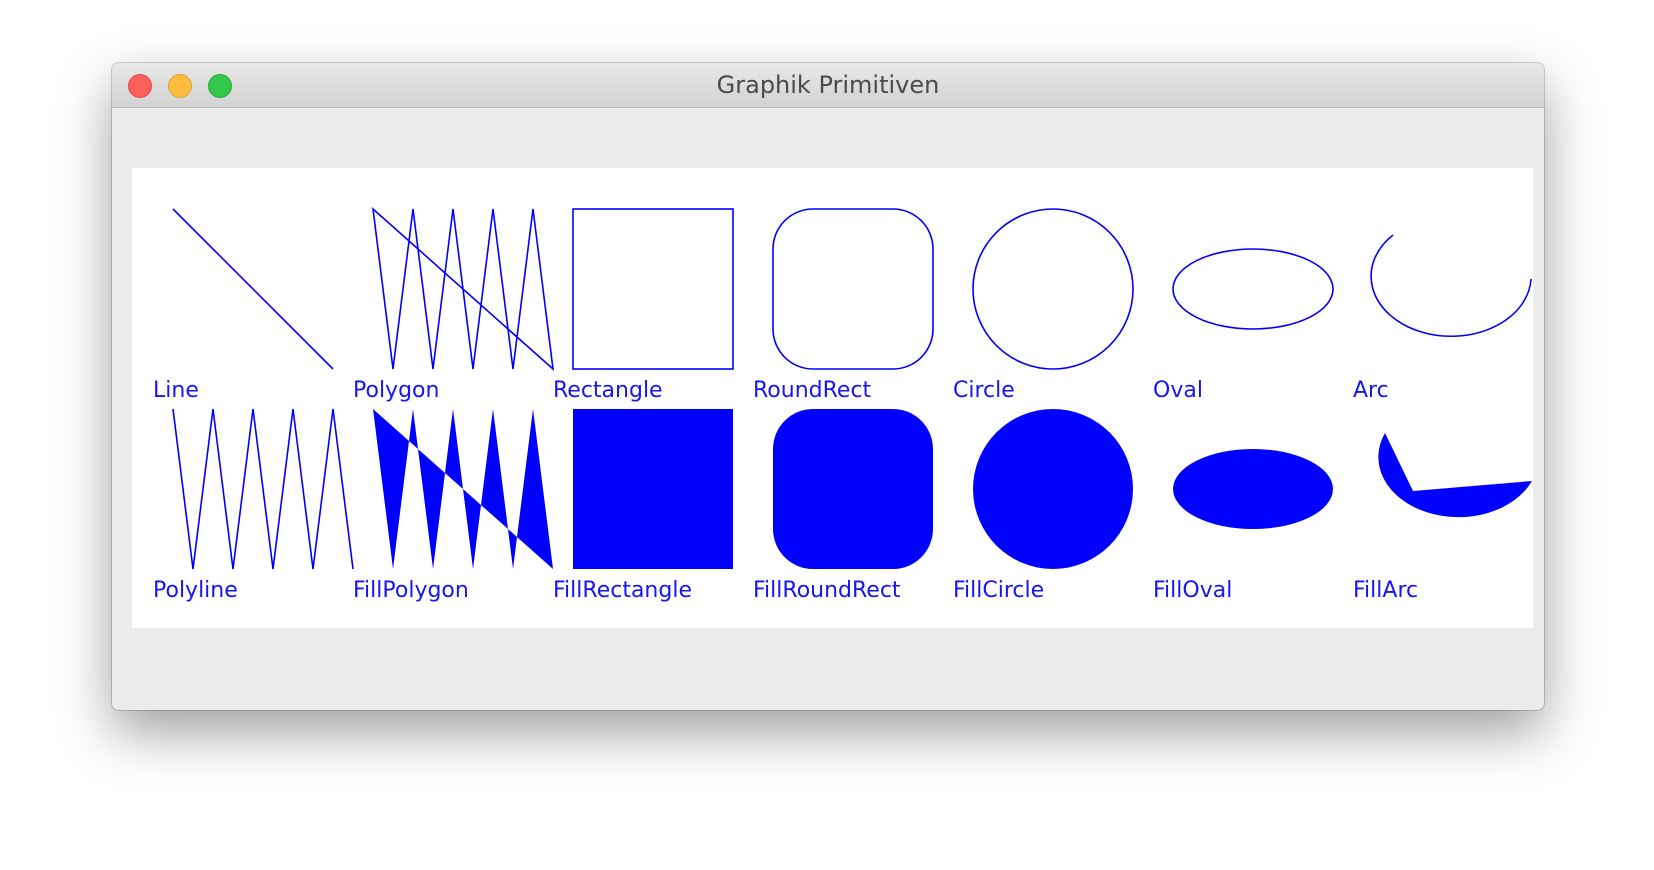 Image resolution: width=1654 pixels, height=870 pixels. I want to click on label-rectangle: Rectangle, so click(608, 390).